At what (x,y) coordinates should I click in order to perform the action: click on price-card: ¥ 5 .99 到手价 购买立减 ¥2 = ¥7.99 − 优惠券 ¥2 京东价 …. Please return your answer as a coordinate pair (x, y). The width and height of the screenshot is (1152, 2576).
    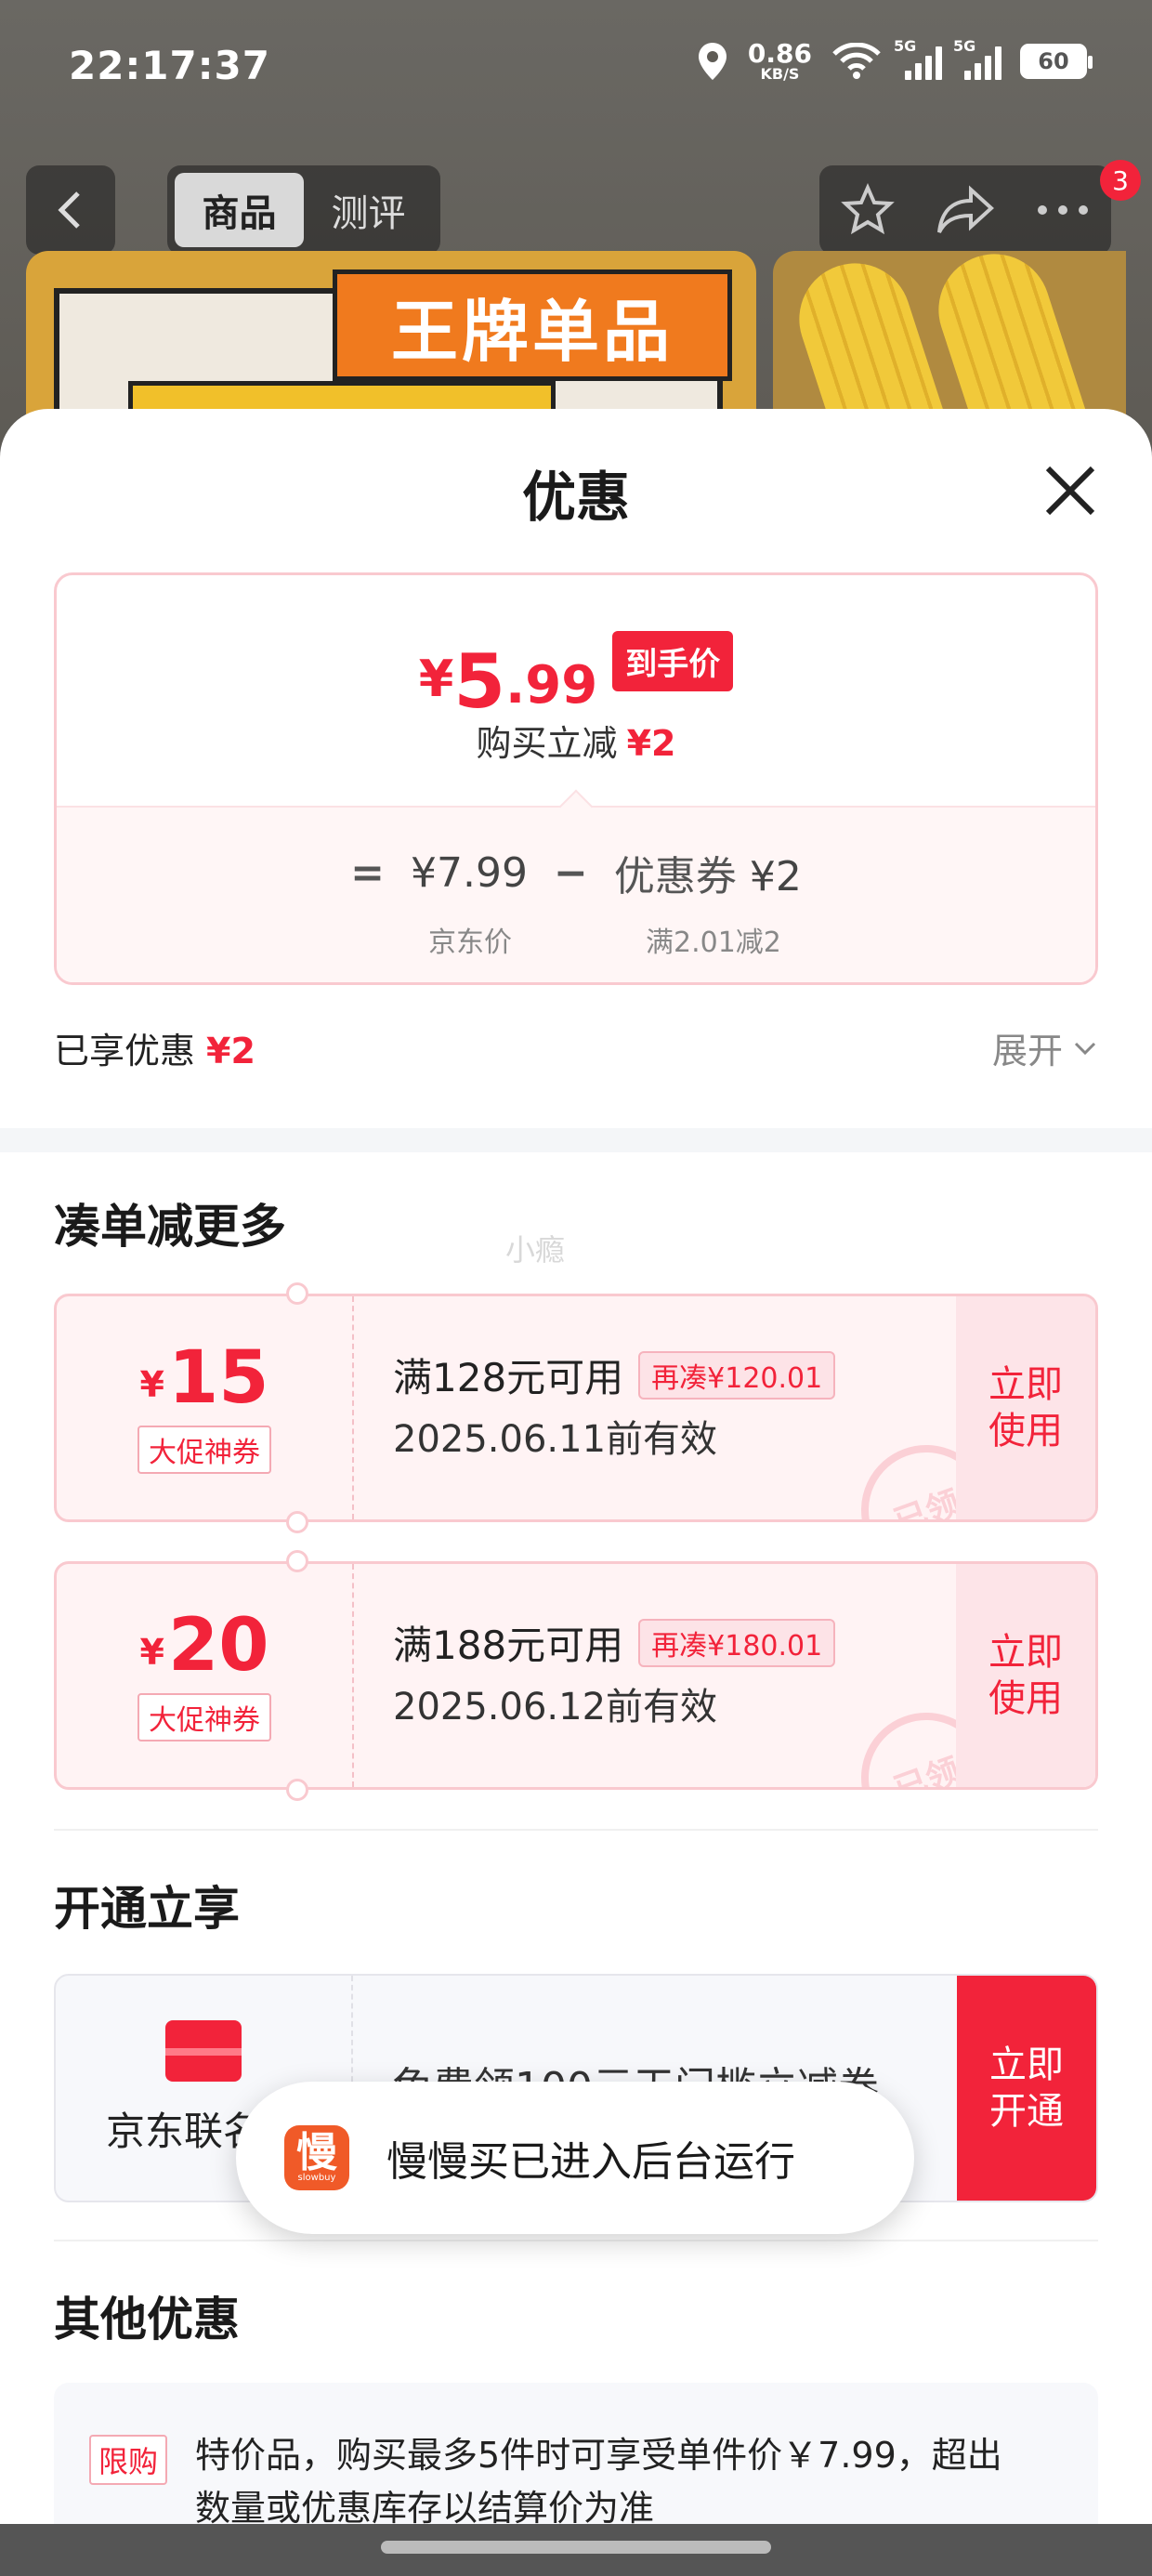
    Looking at the image, I should click on (576, 778).